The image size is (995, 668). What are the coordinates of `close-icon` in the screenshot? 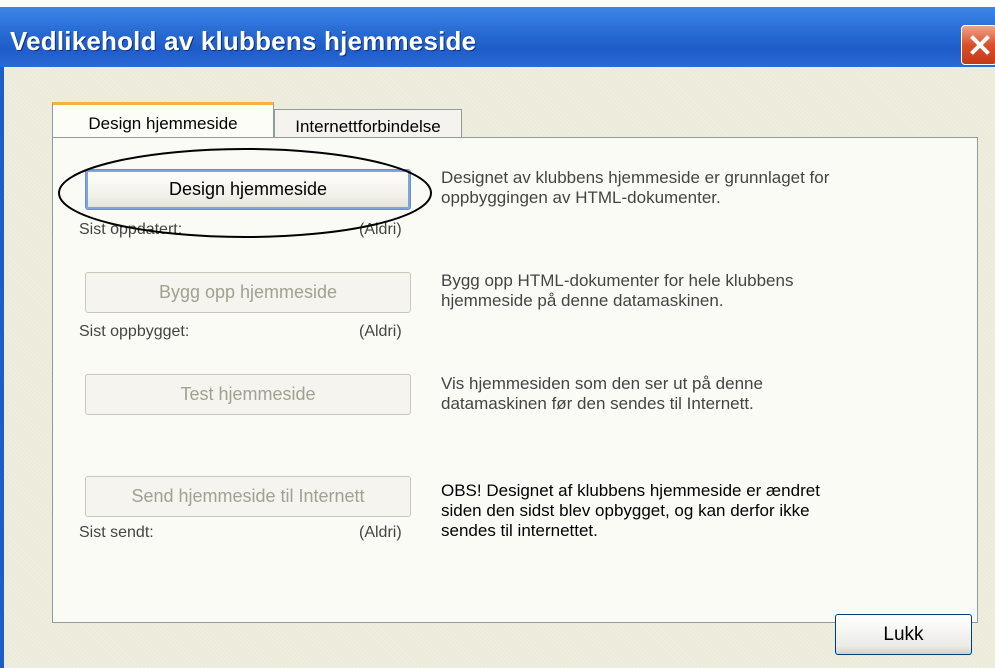 It's located at (978, 45).